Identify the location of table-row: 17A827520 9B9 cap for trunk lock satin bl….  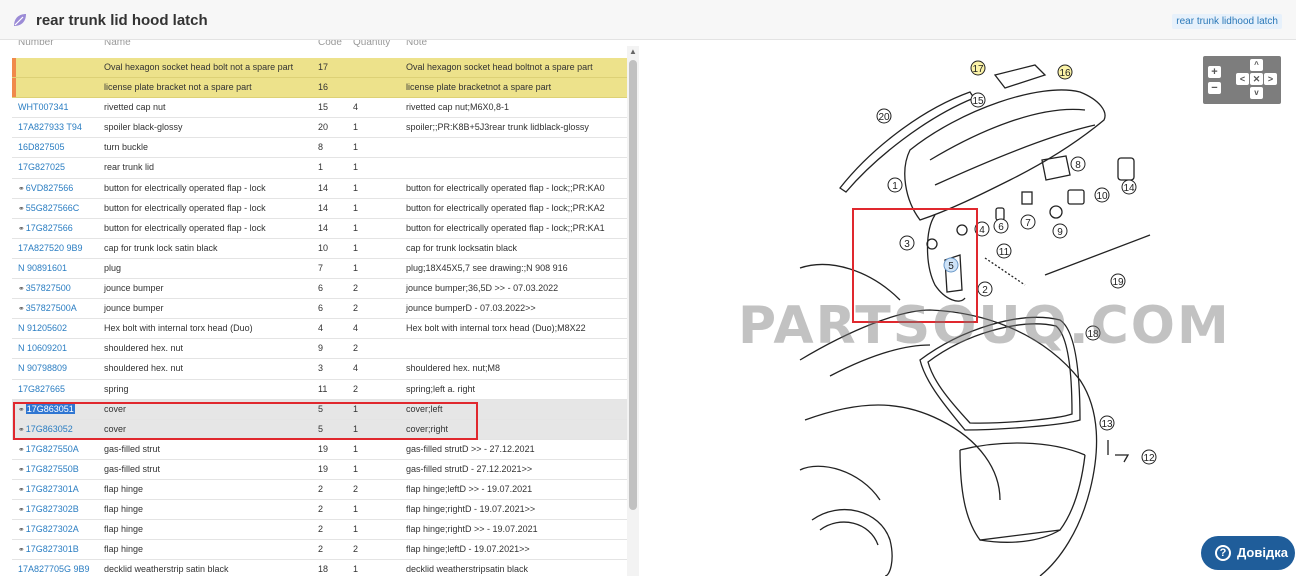
(319, 249).